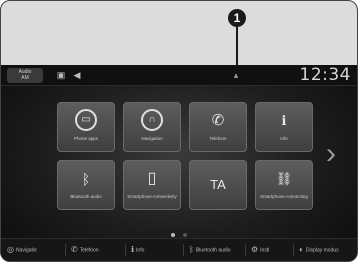 This screenshot has height=262, width=358. I want to click on page-dot, so click(185, 235).